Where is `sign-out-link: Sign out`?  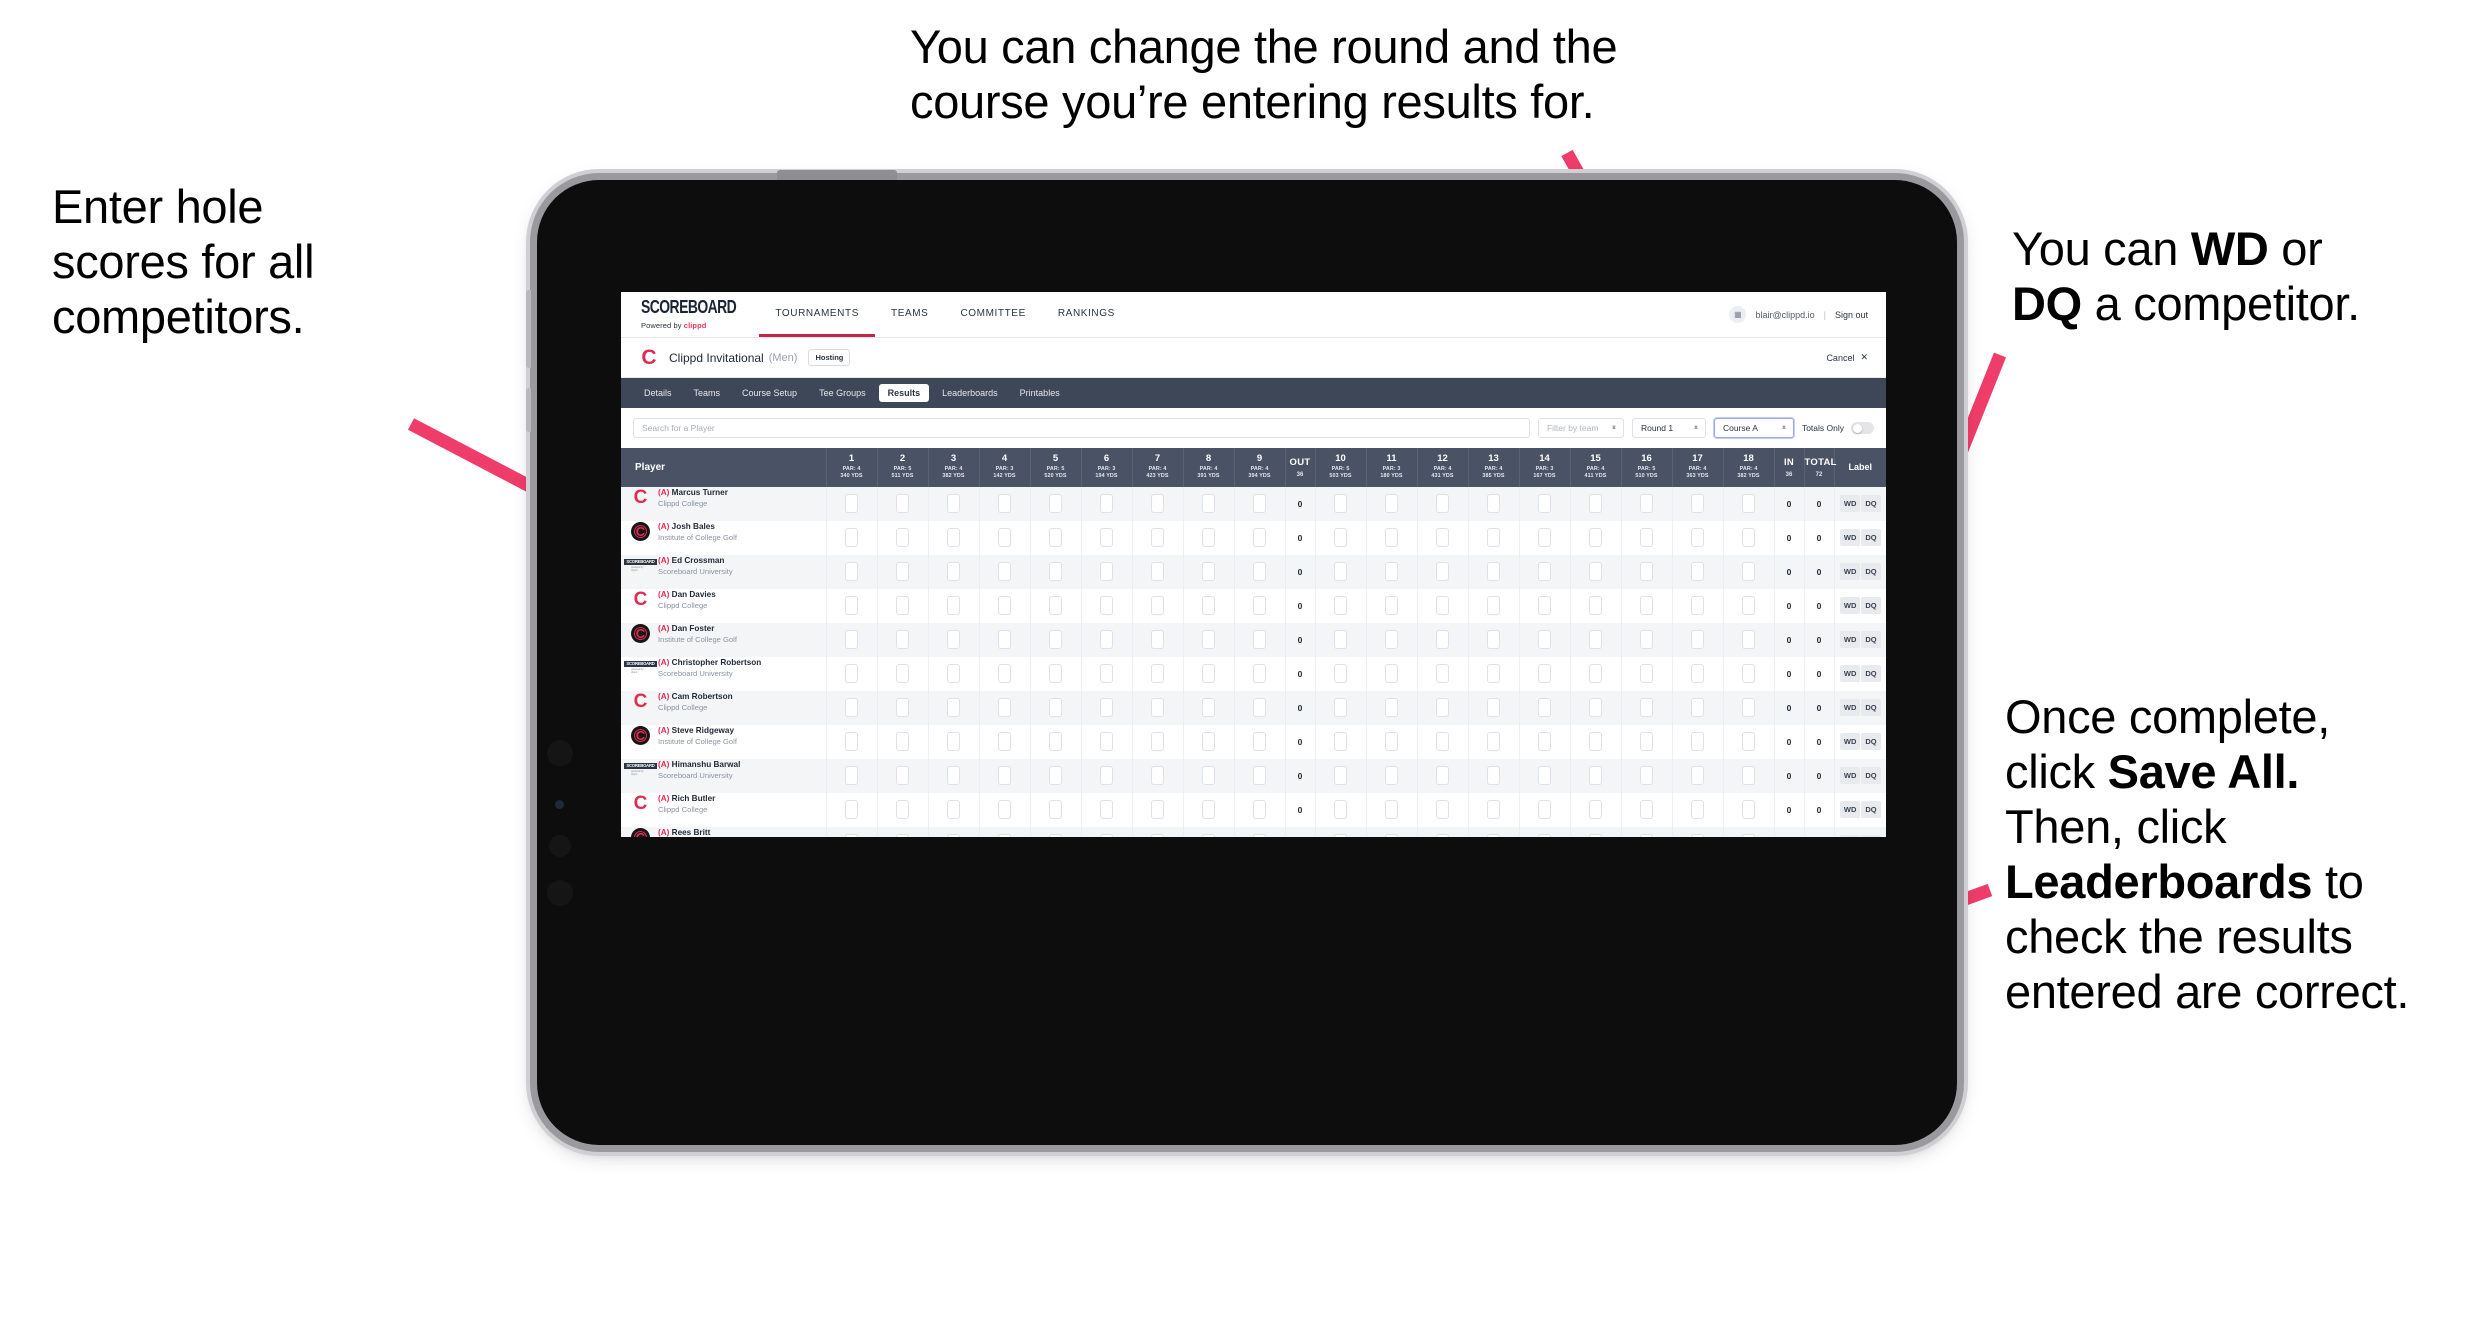
sign-out-link: Sign out is located at coordinates (1851, 315).